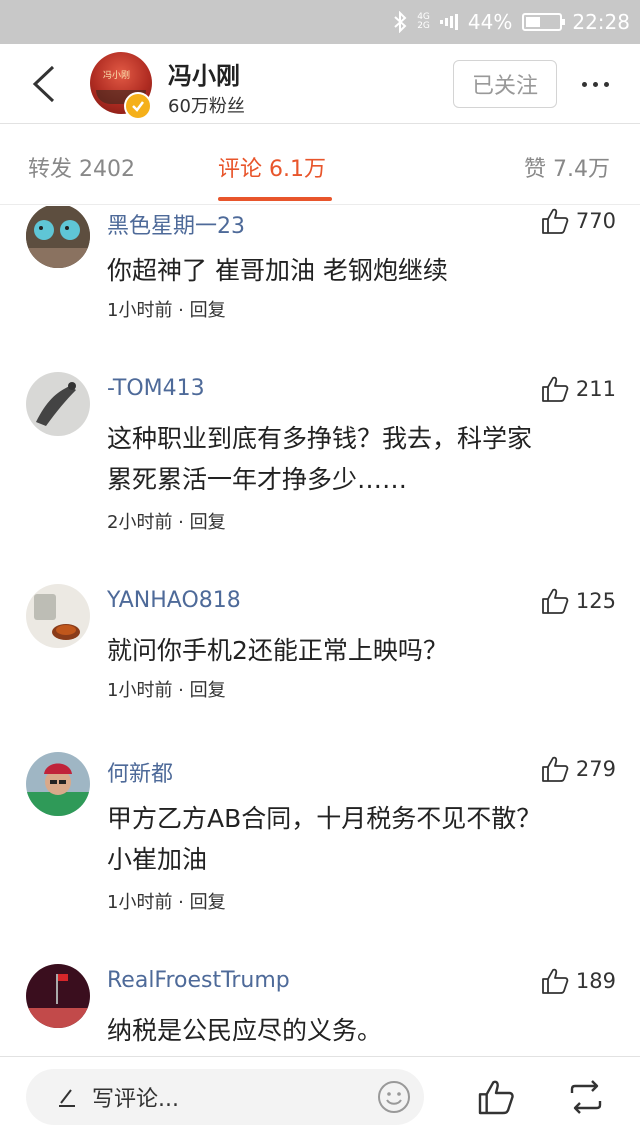 The width and height of the screenshot is (640, 1137). Describe the element at coordinates (275, 199) in the screenshot. I see `tab-active-indicator` at that location.